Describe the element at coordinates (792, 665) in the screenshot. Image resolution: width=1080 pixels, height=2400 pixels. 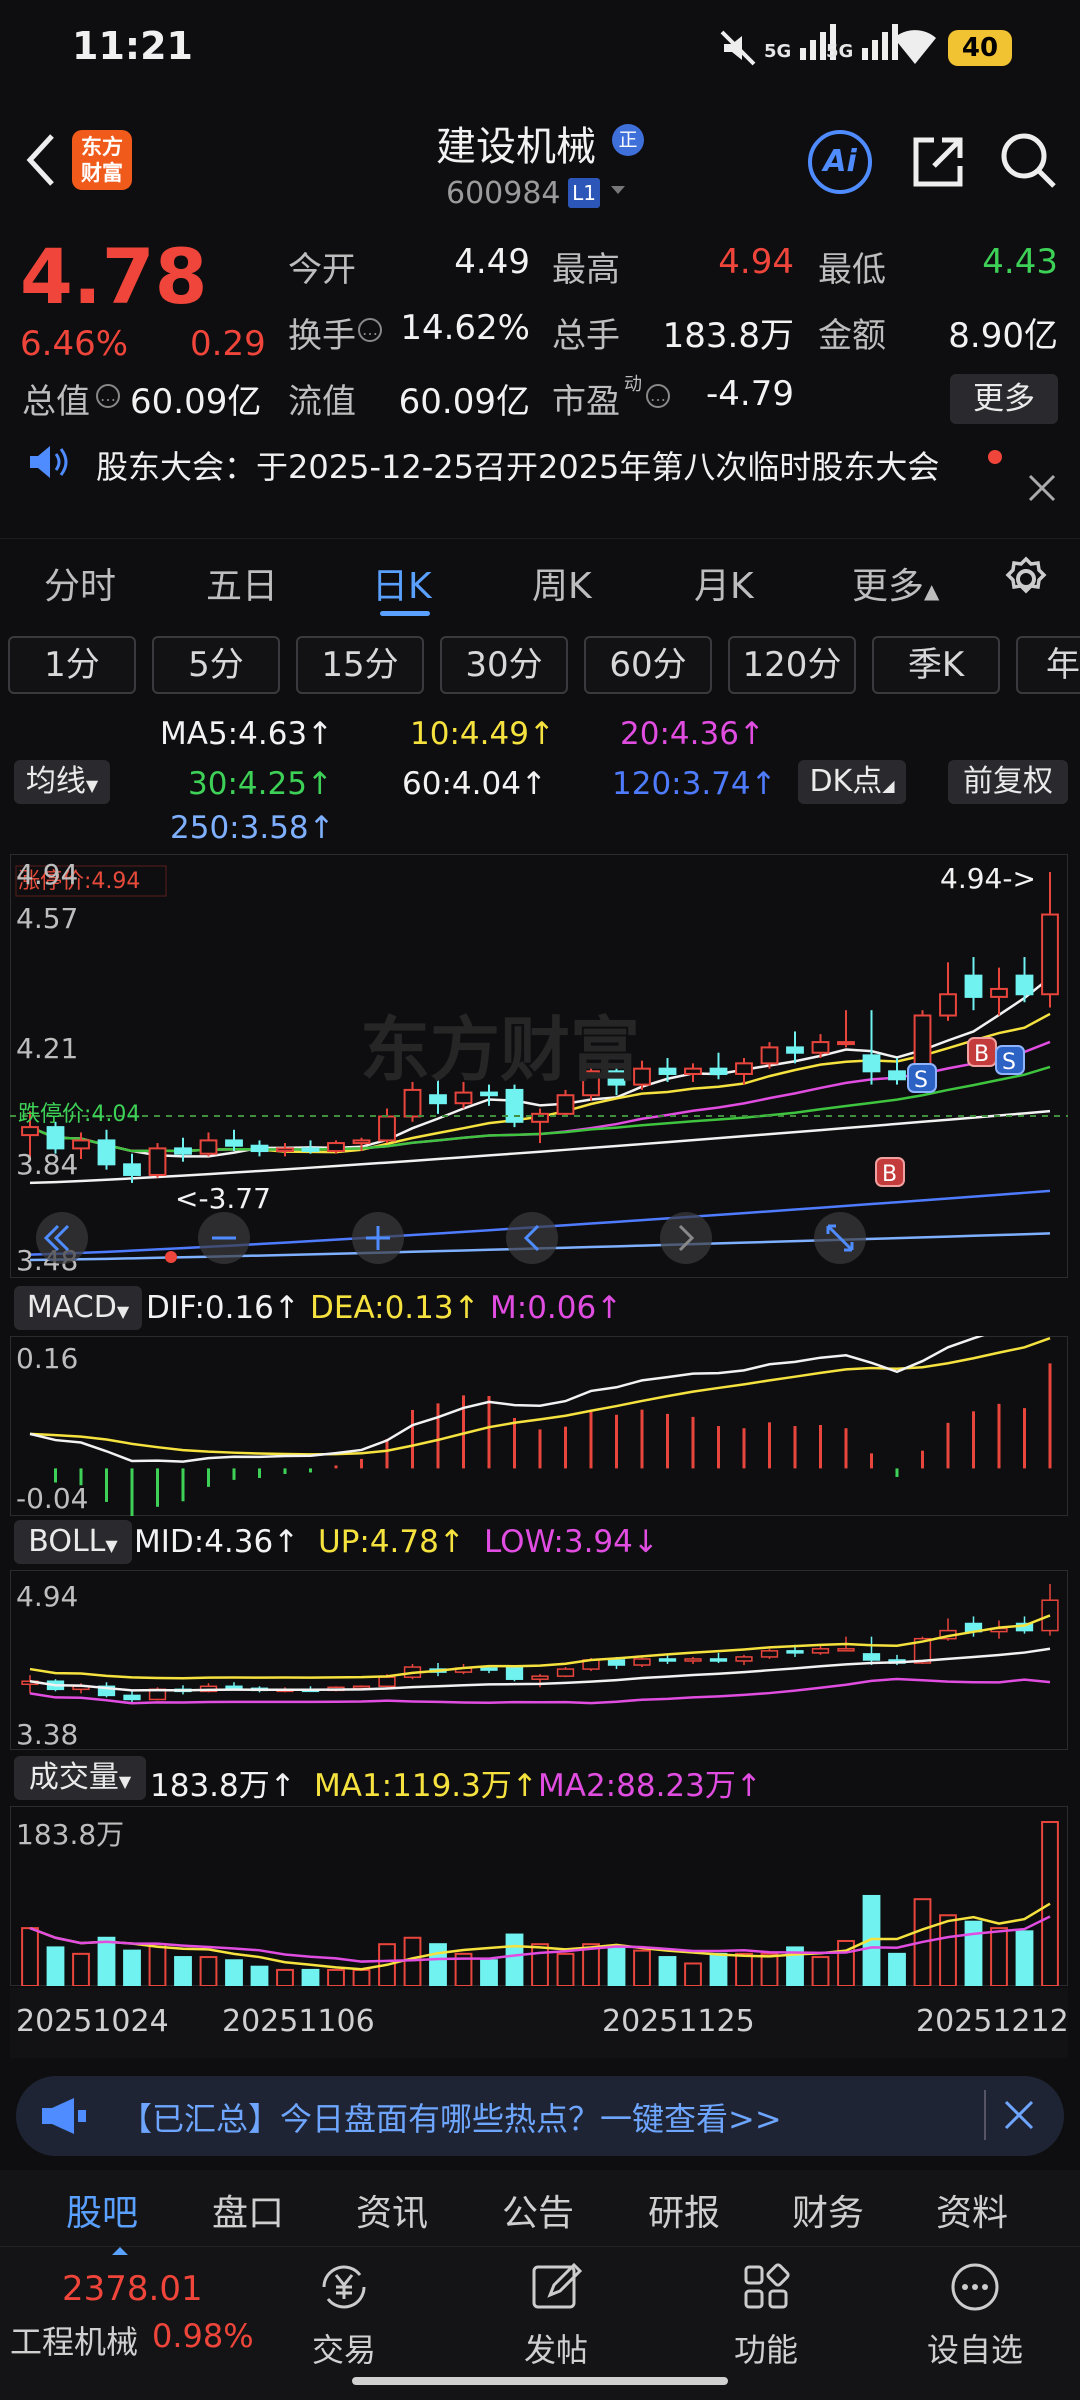
I see `period-120min: 120分` at that location.